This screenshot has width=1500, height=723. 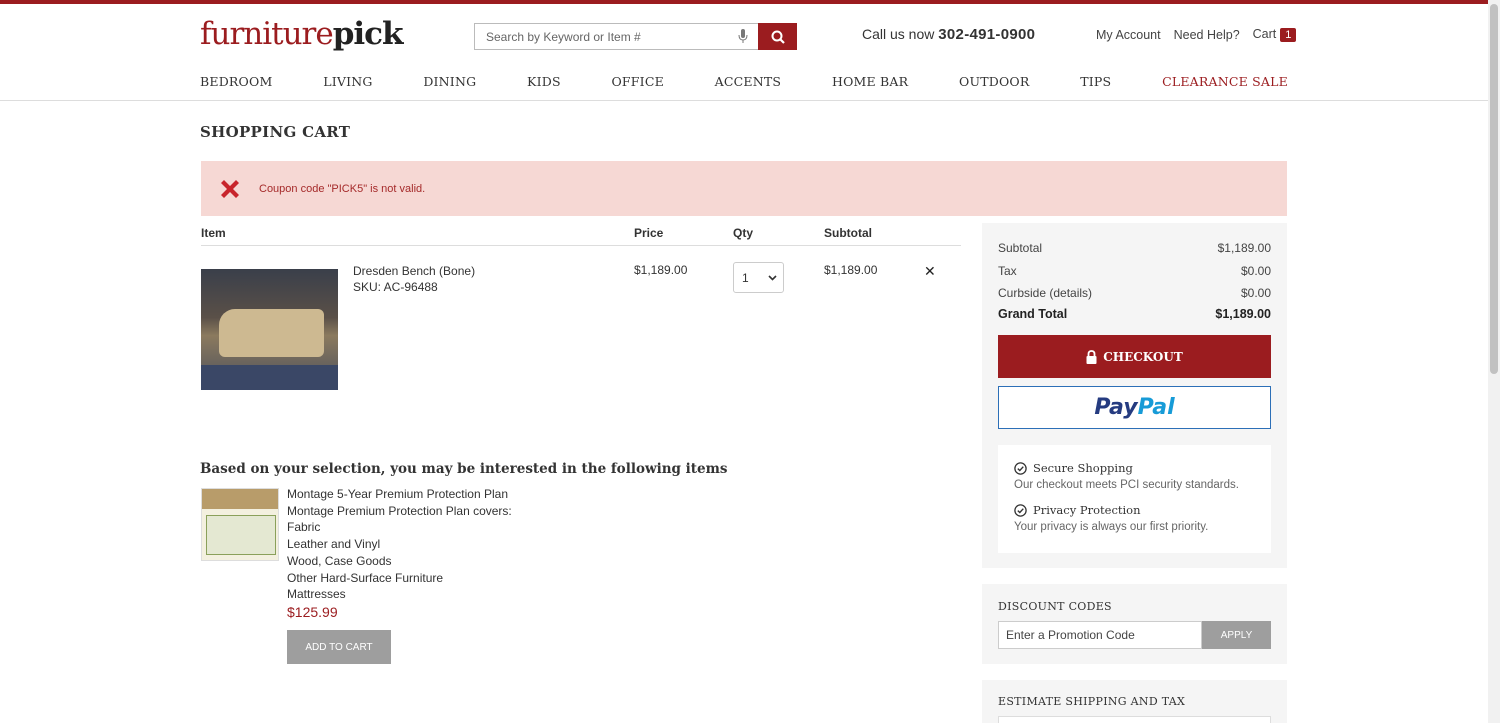 What do you see at coordinates (1134, 248) in the screenshot?
I see `summary-subtotal: Subtotal $1,189.00` at bounding box center [1134, 248].